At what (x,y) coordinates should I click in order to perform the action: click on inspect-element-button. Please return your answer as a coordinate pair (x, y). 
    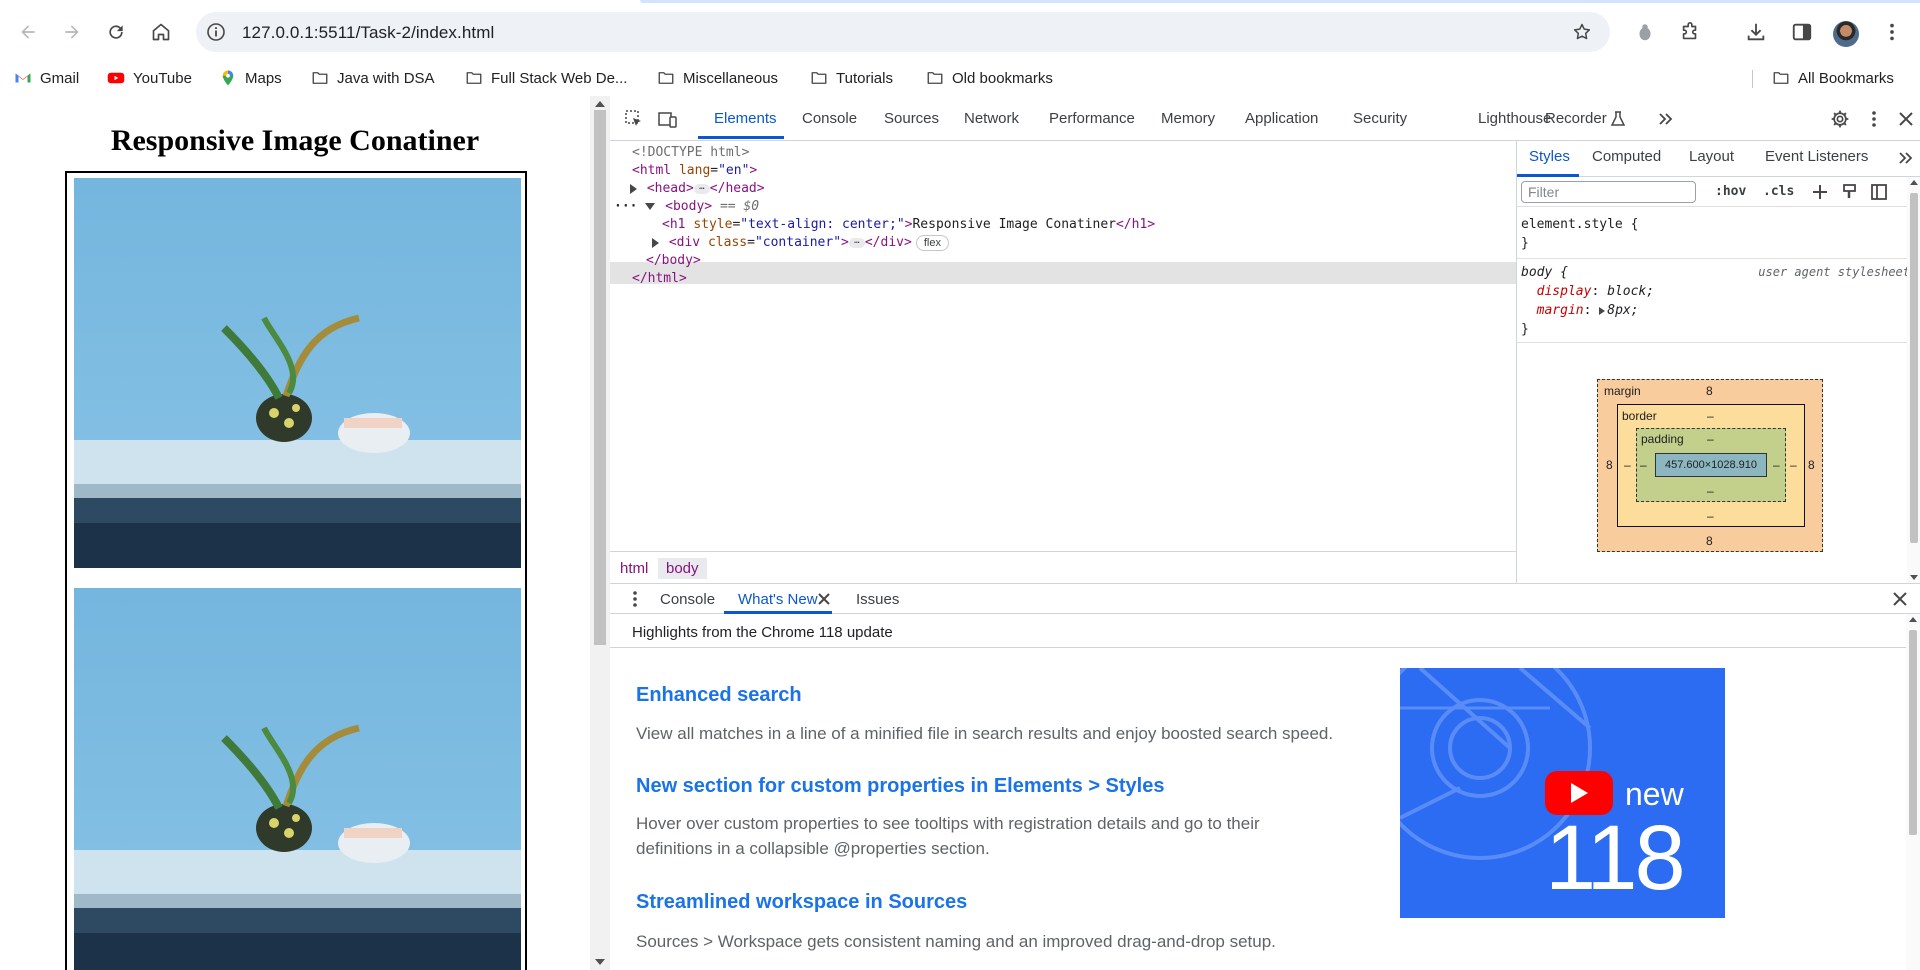
    Looking at the image, I should click on (634, 119).